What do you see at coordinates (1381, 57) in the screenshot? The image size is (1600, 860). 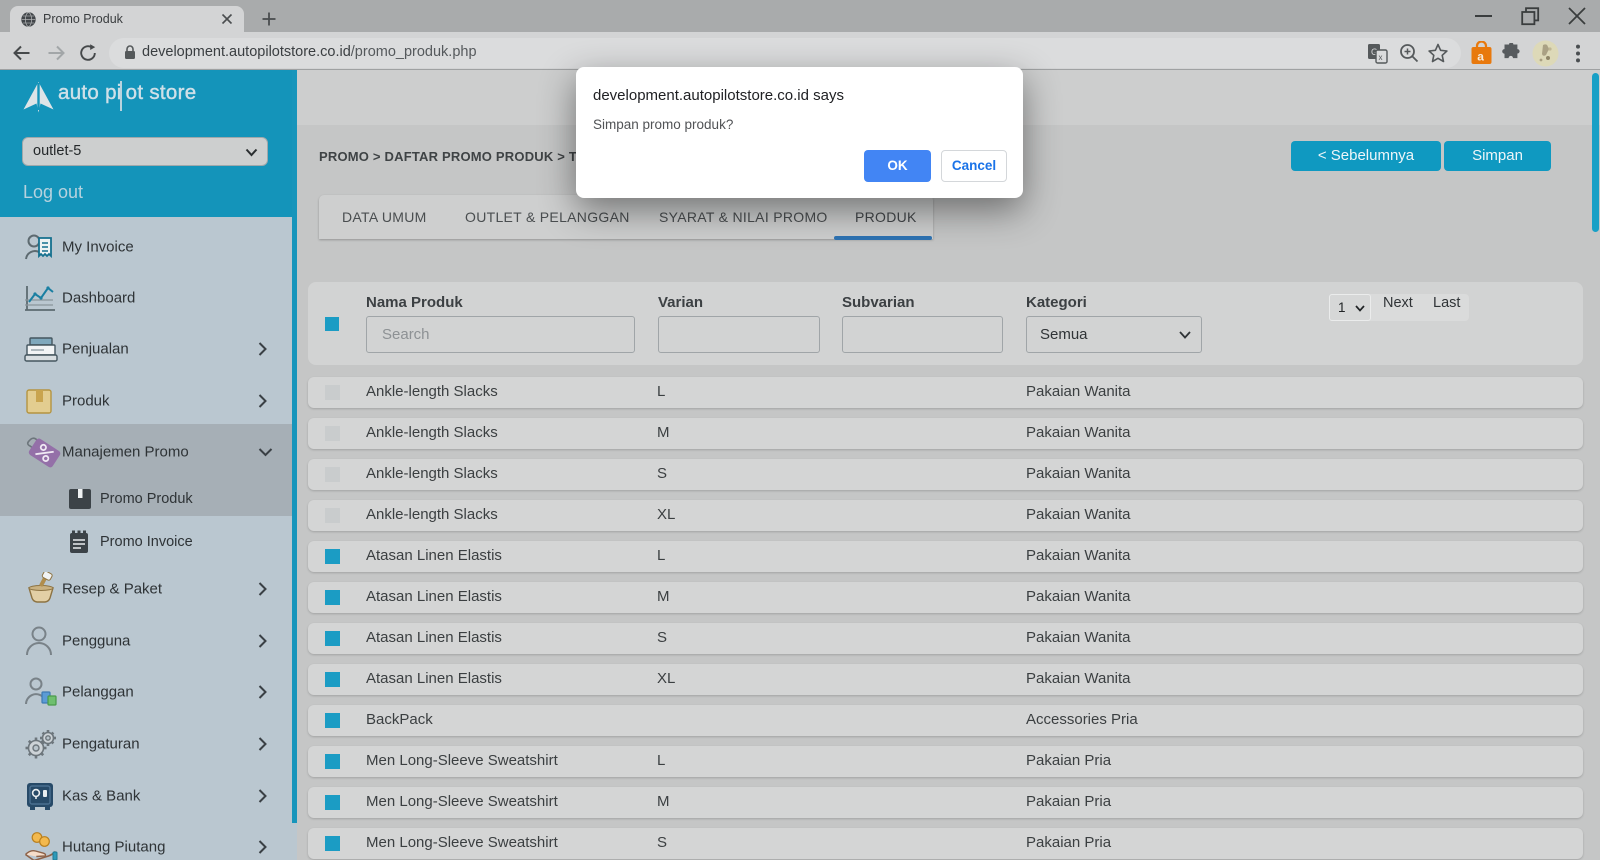 I see `svg-text: x` at bounding box center [1381, 57].